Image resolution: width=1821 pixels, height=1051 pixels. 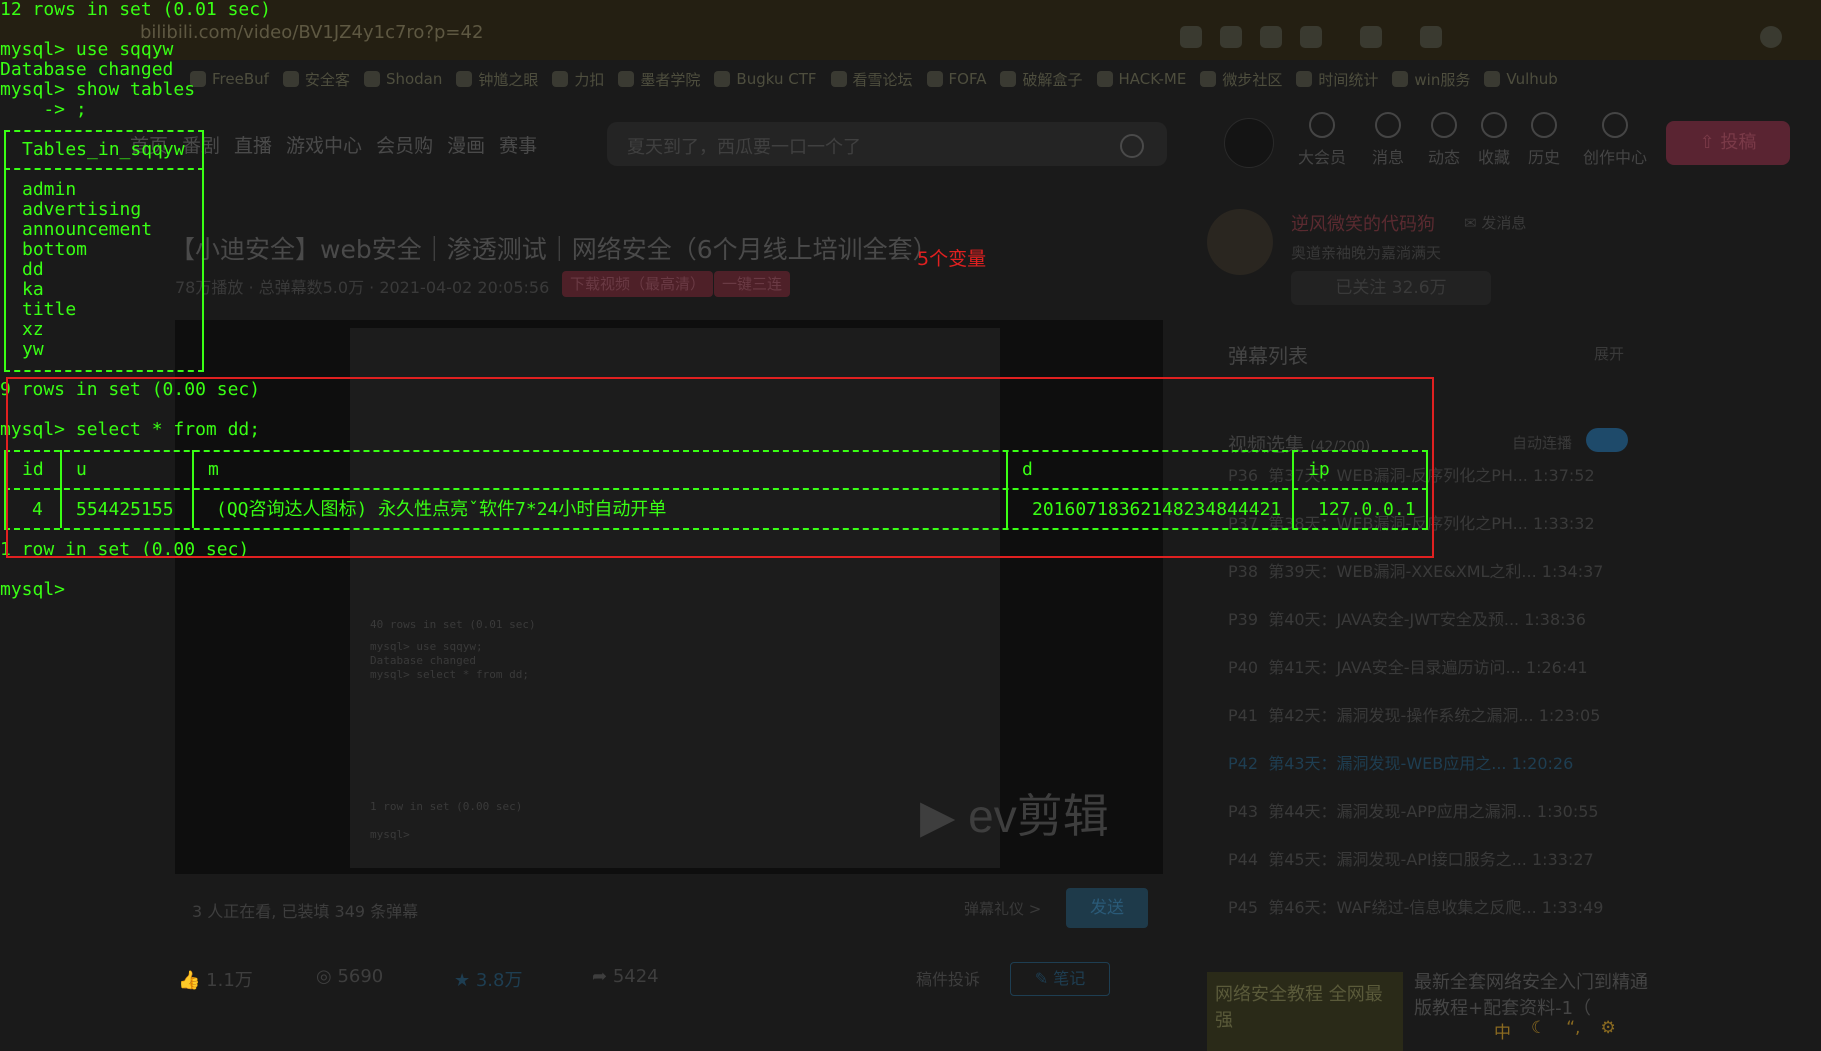 What do you see at coordinates (87, 229) in the screenshot?
I see `table-name: announcement` at bounding box center [87, 229].